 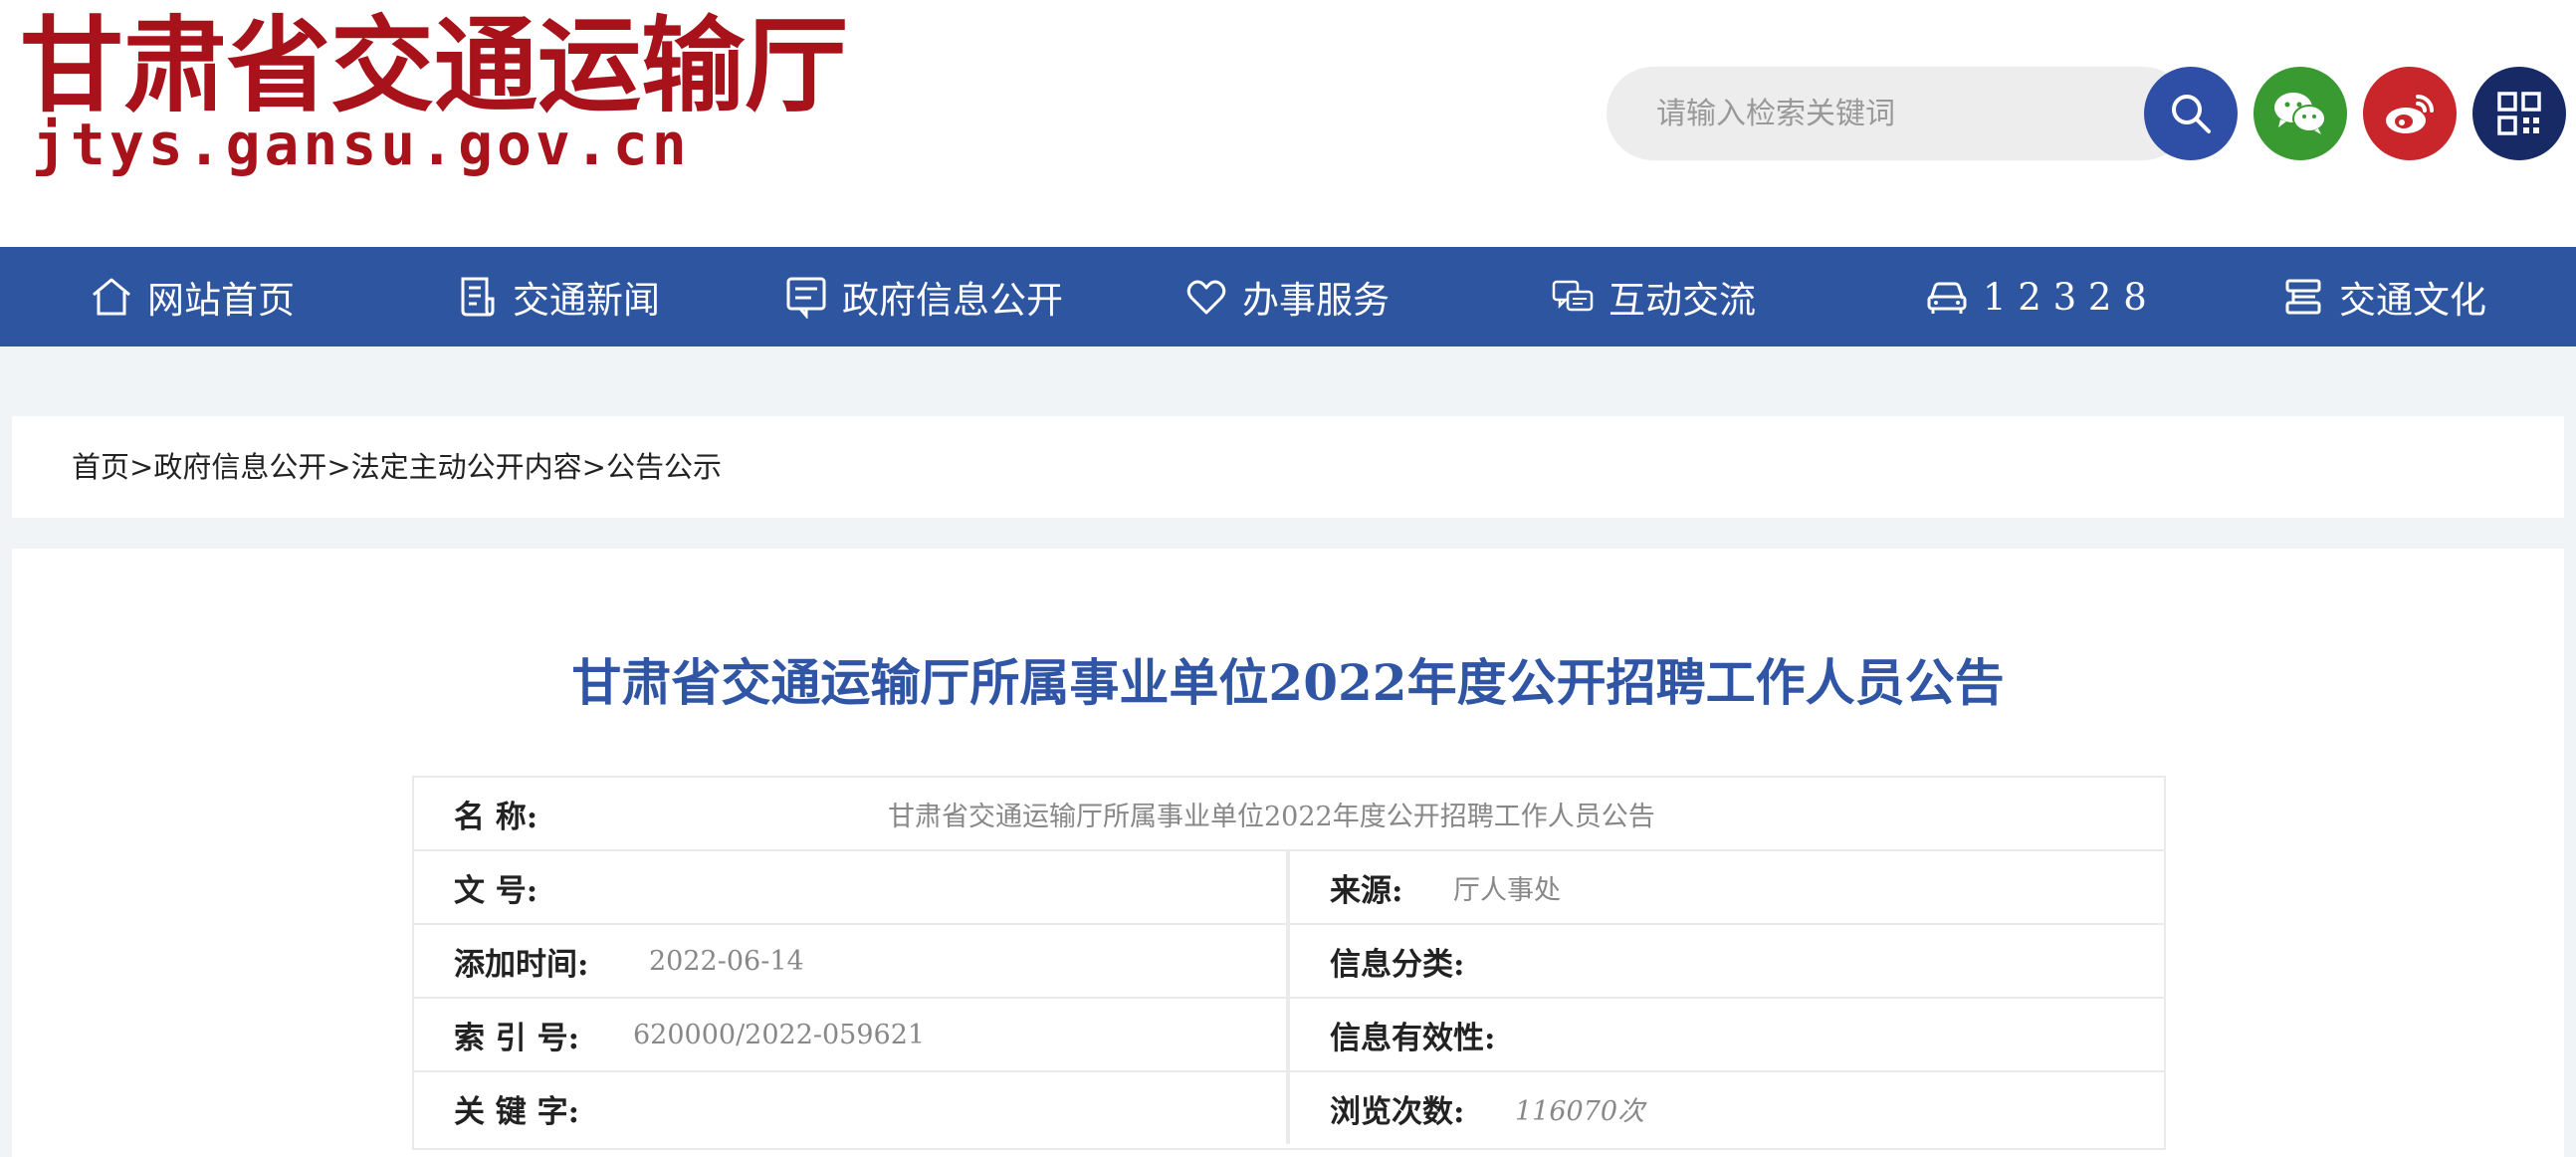 I want to click on heart-icon, so click(x=1206, y=297).